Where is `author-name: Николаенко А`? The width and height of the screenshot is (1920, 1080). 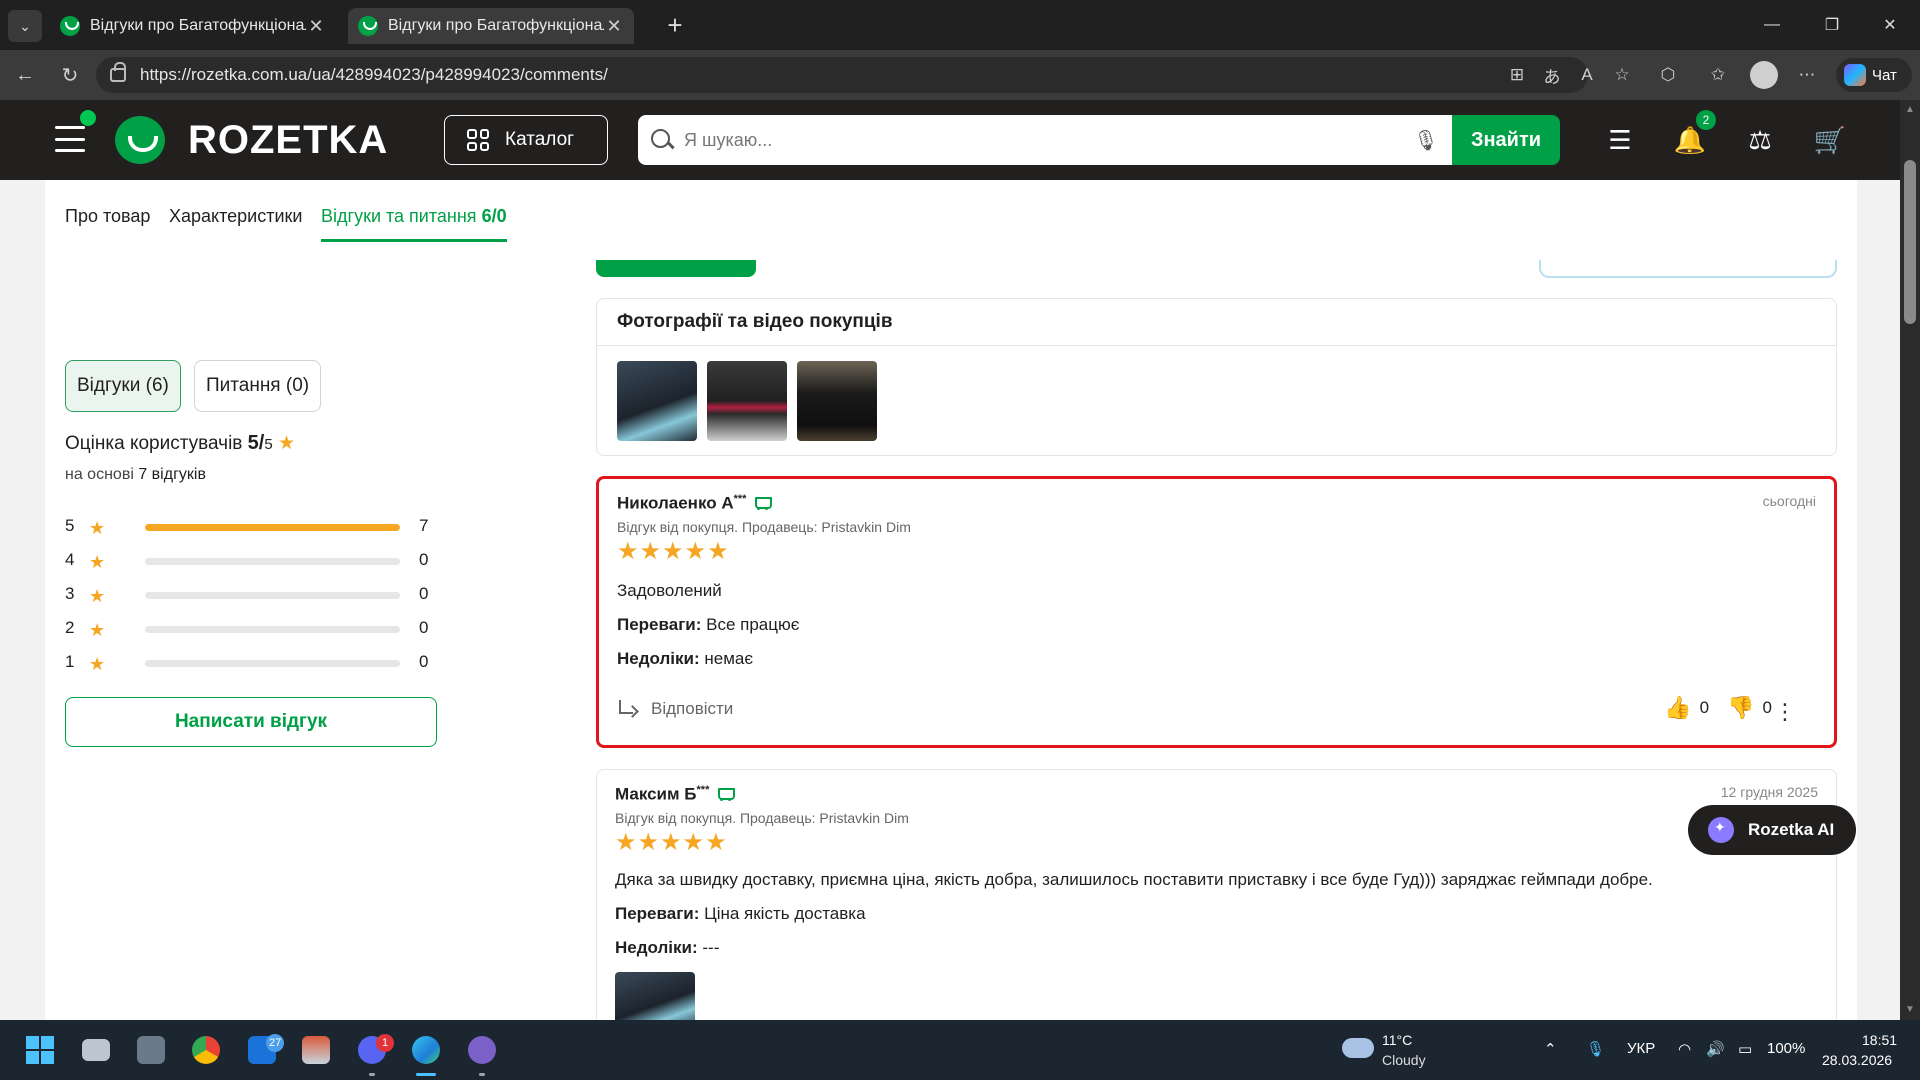
author-name: Николаенко А is located at coordinates (675, 503).